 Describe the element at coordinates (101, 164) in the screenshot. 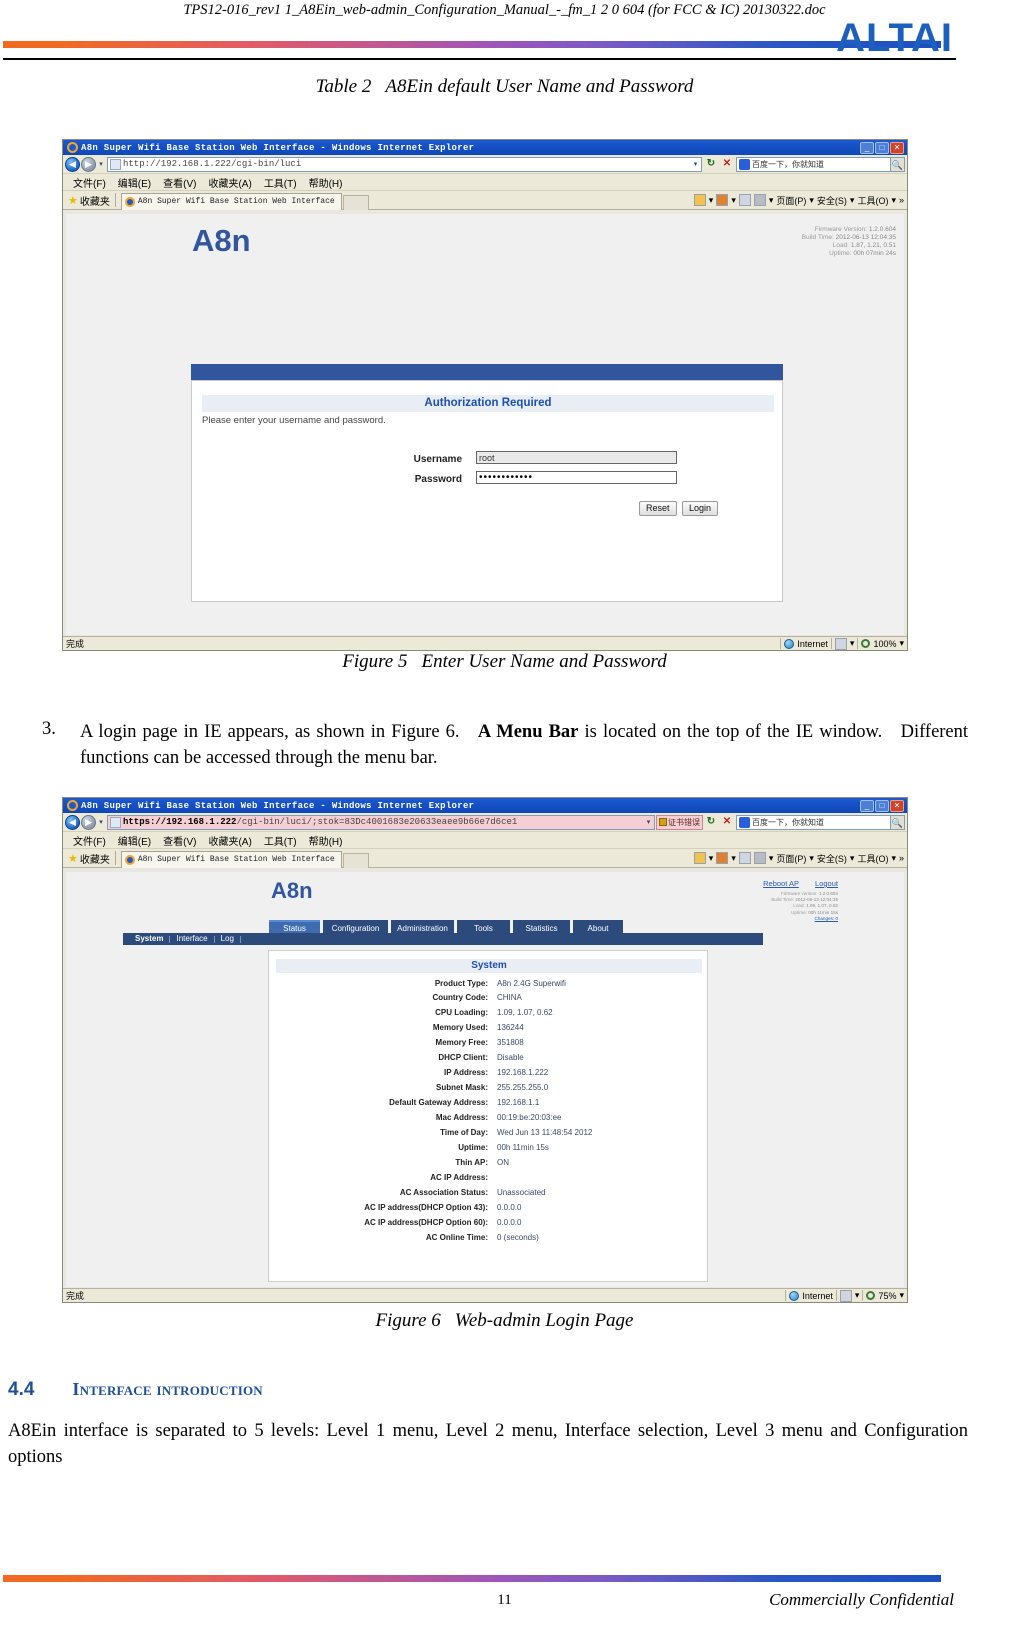

I see `history-chevron-down-icon: ▾` at that location.